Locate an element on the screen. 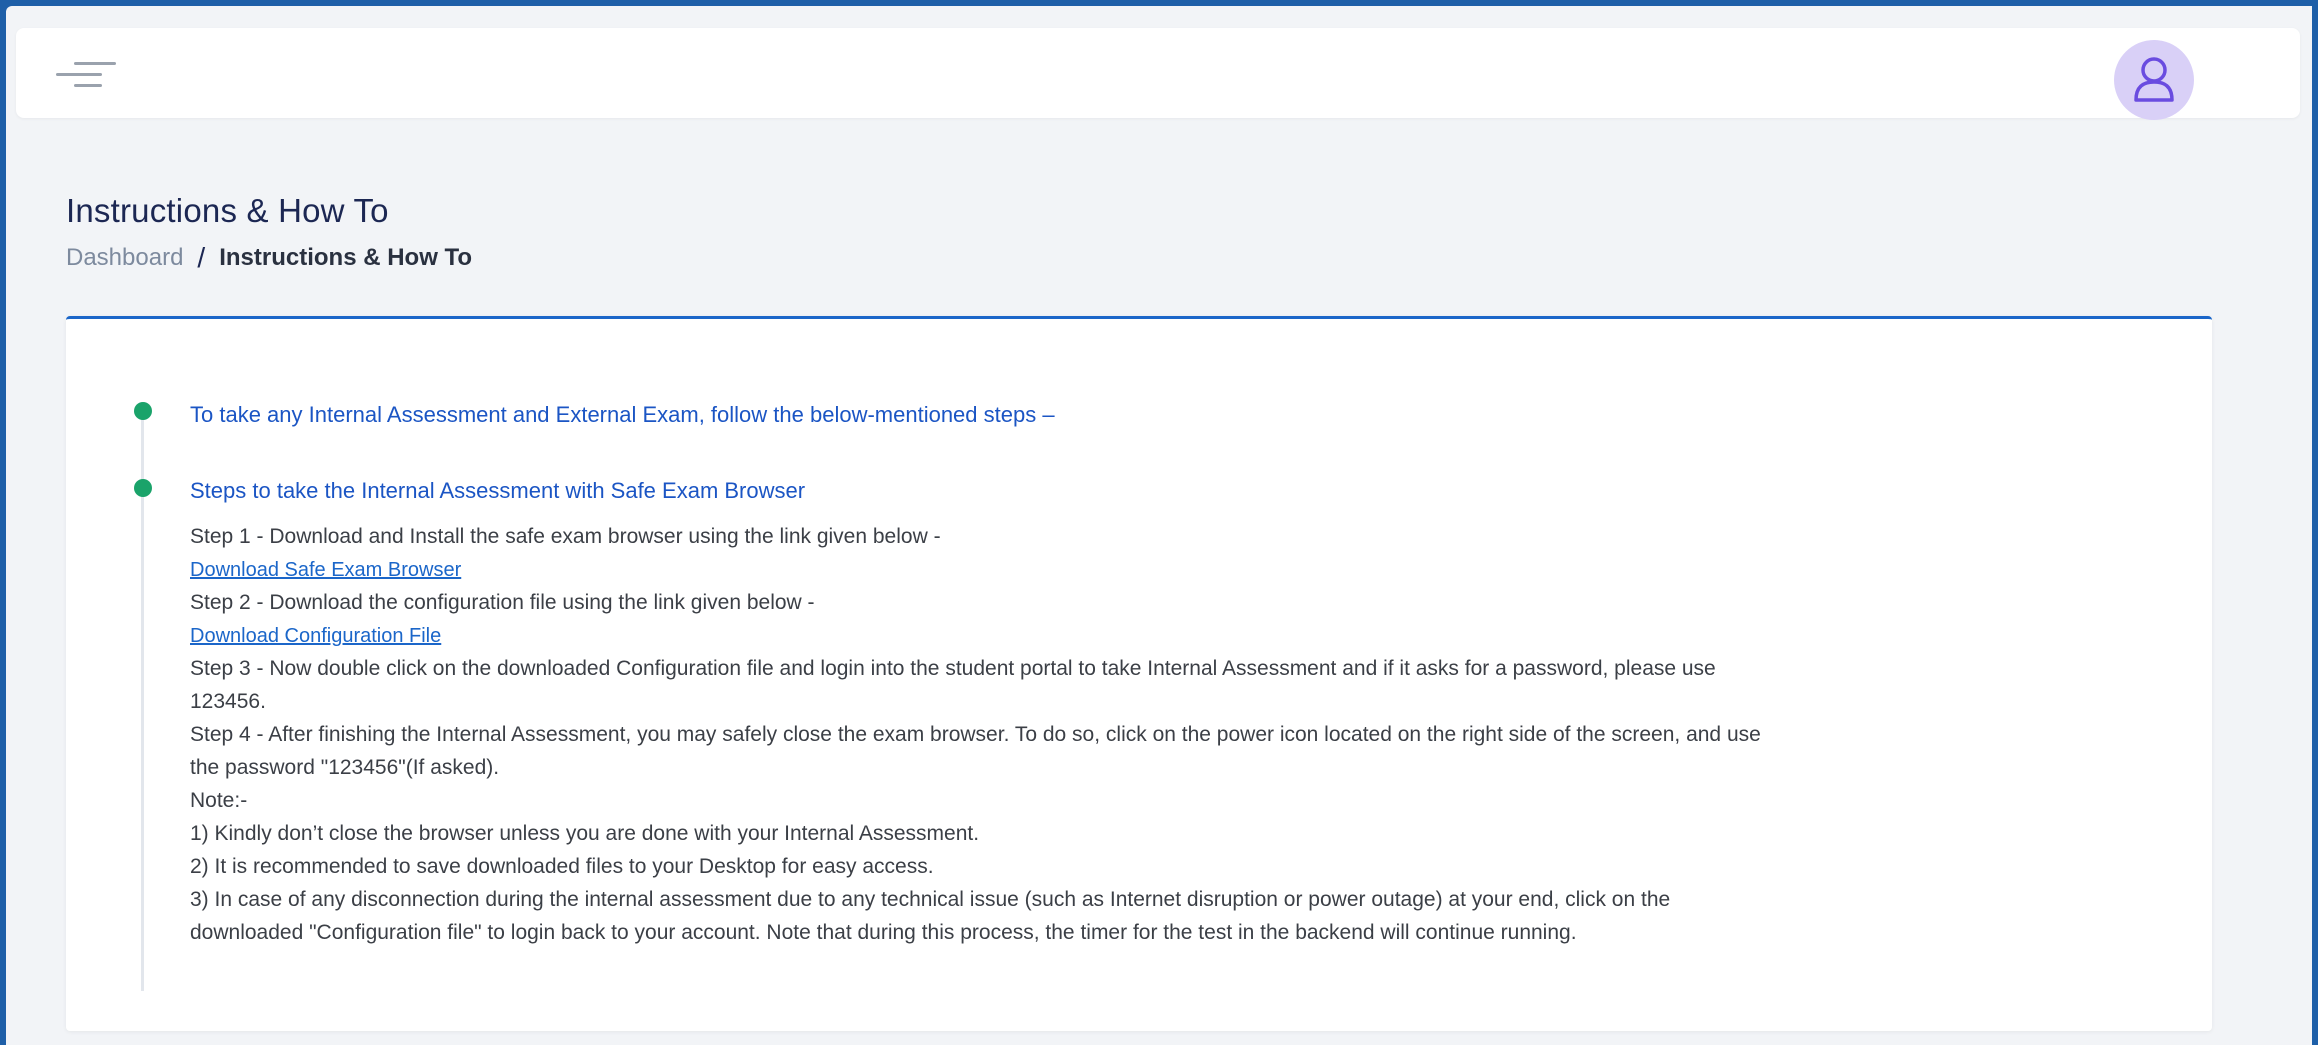 Image resolution: width=2318 pixels, height=1045 pixels. download-safe-exam-browser-link: Download Safe Exam Browser is located at coordinates (325, 570).